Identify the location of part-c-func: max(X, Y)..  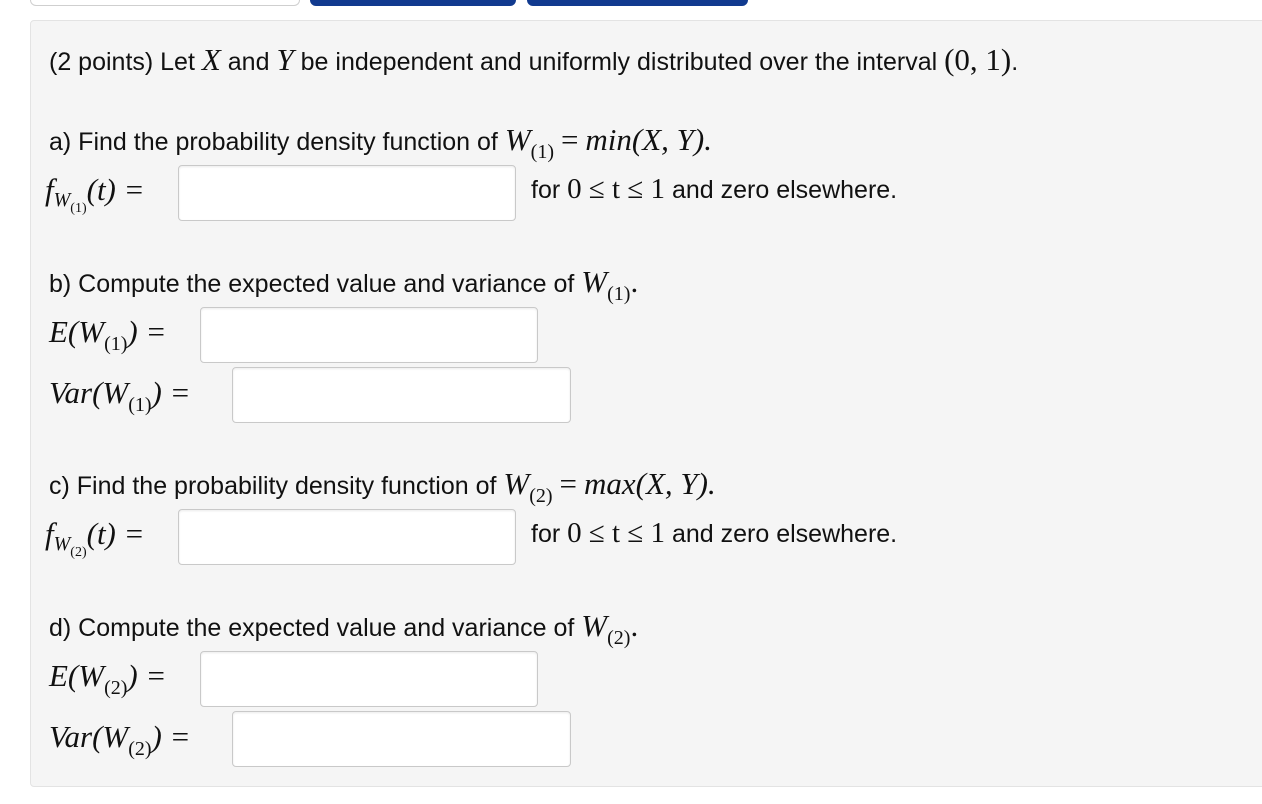
(649, 483).